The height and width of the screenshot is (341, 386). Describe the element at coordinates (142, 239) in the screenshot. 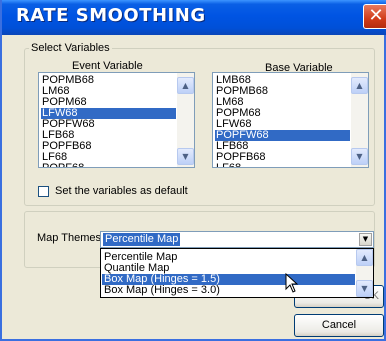

I see `map-themes-selected-value: Percentile Map` at that location.